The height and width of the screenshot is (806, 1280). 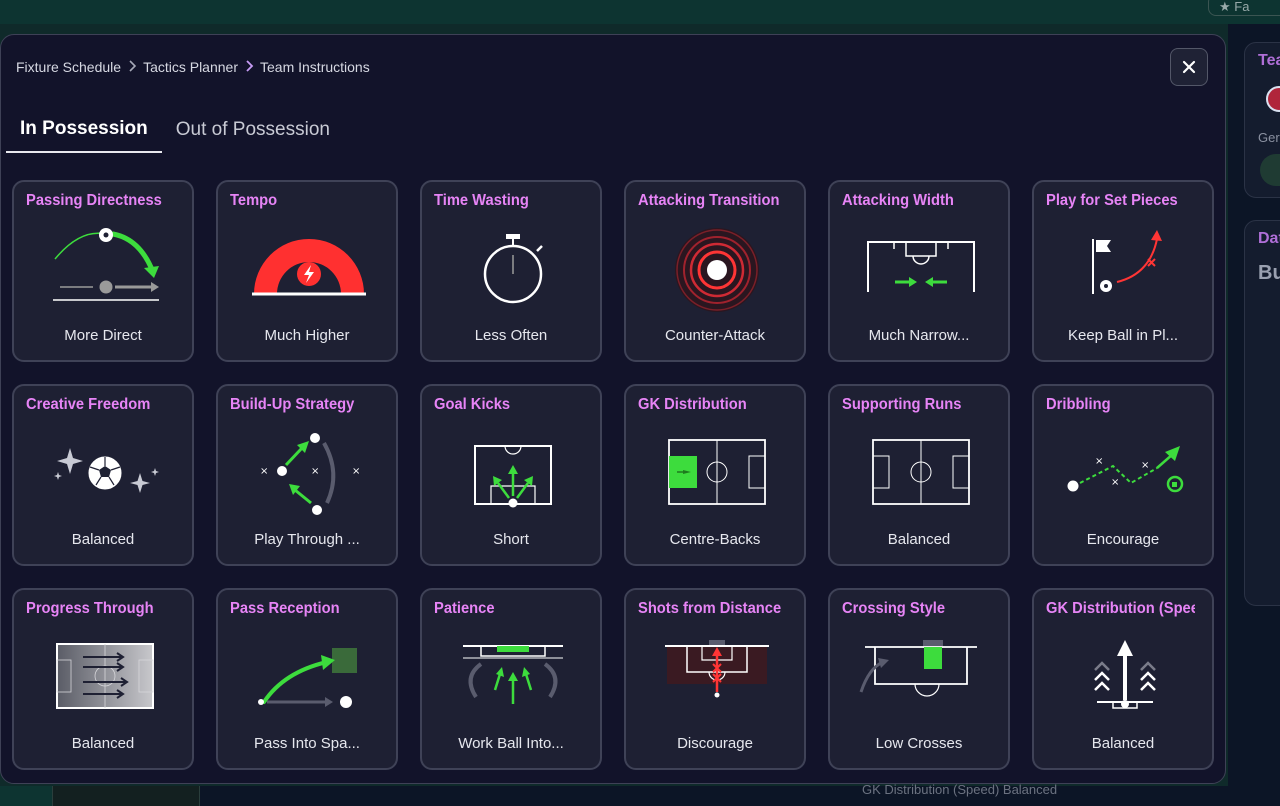 I want to click on card-value: Low Crosses, so click(x=919, y=743).